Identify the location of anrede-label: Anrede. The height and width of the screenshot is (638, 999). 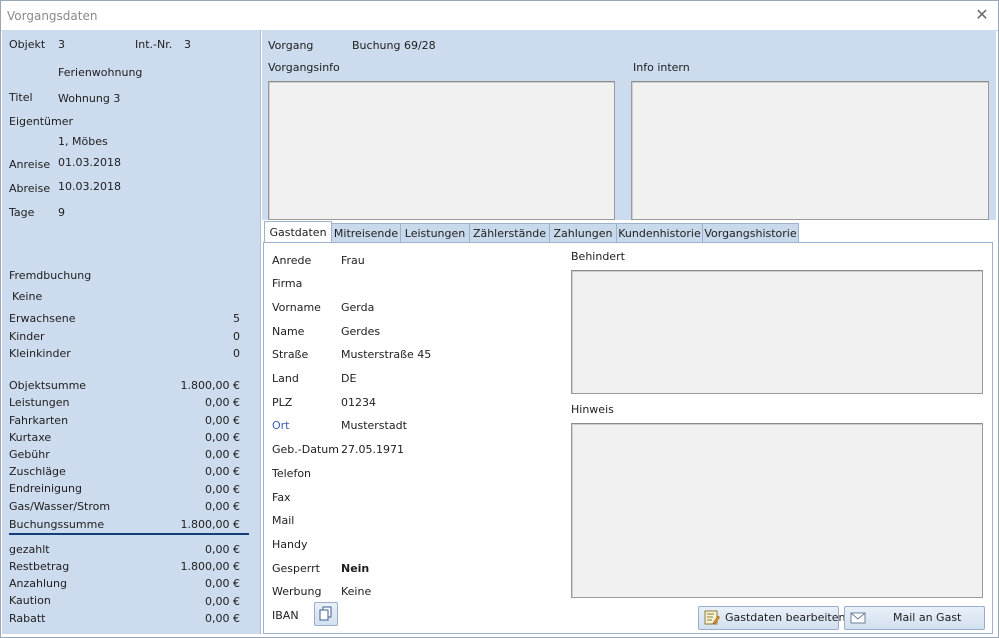
(292, 260).